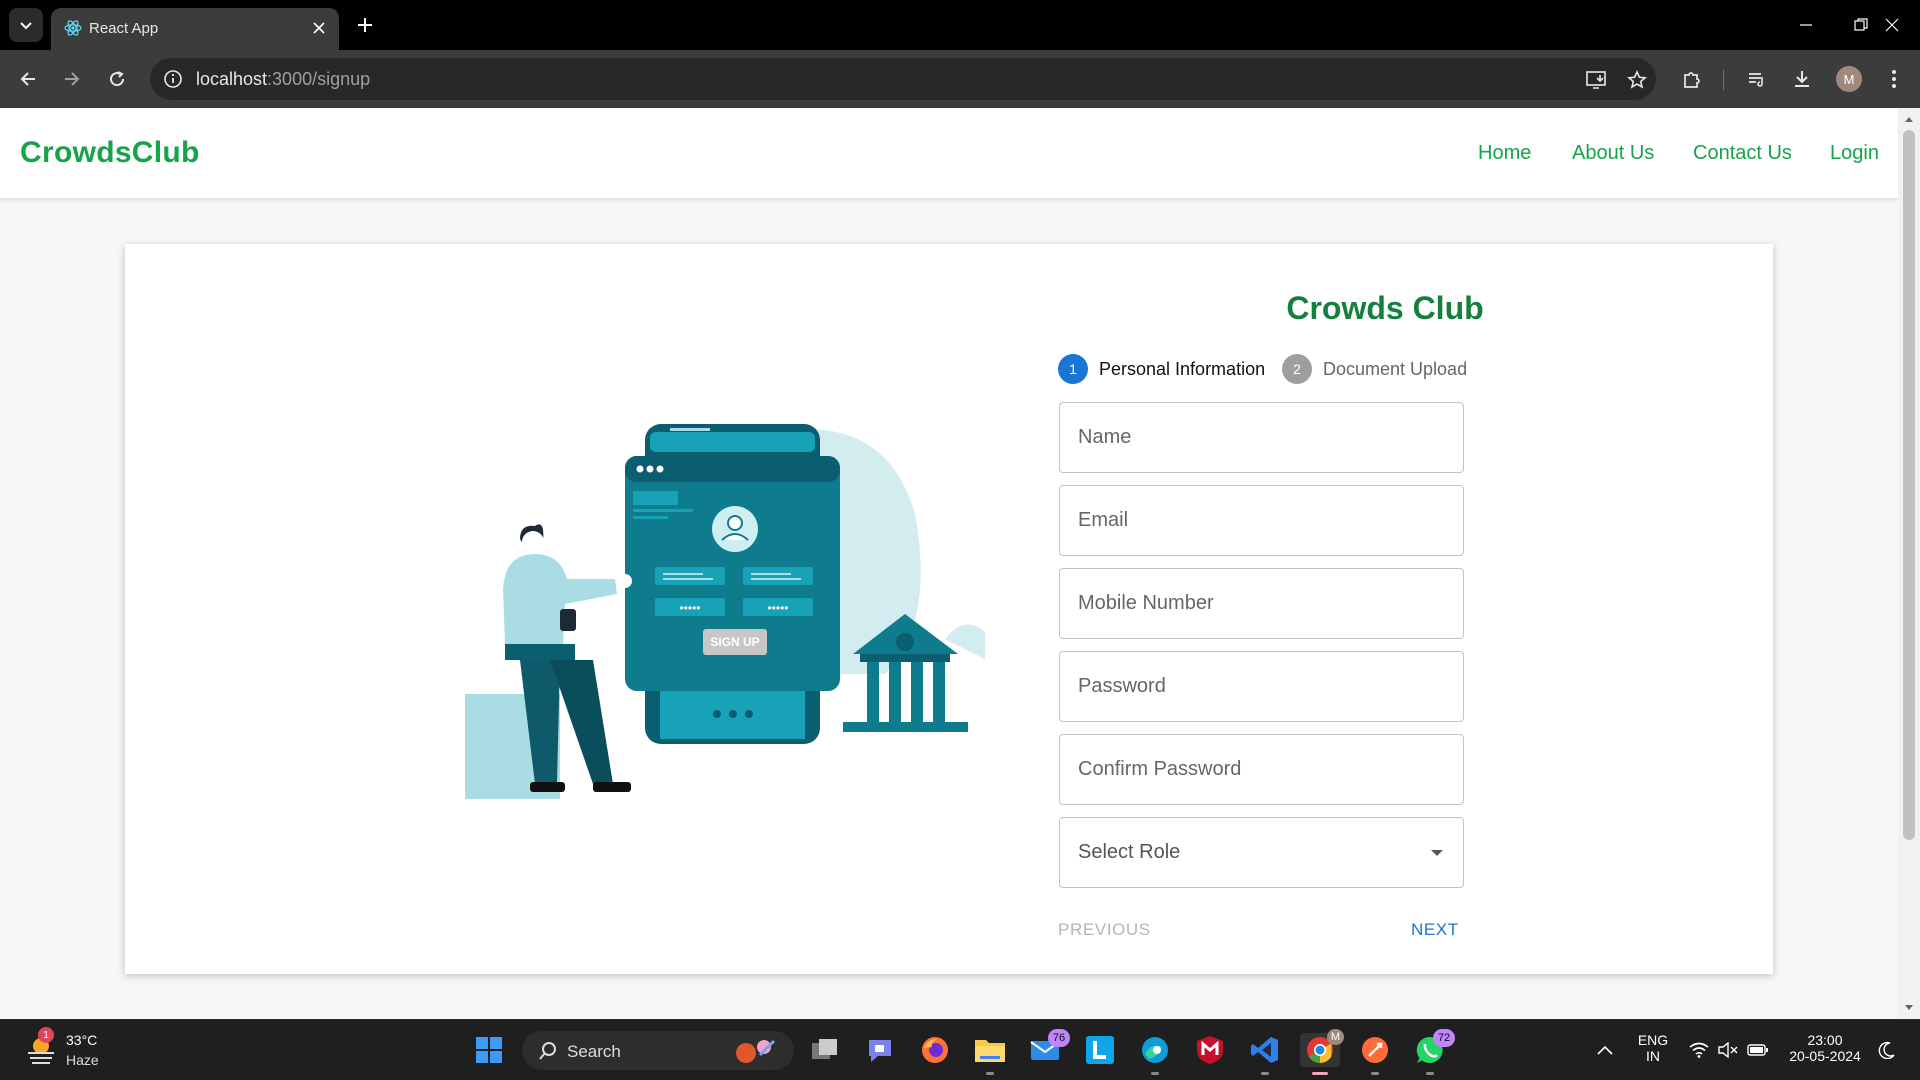  Describe the element at coordinates (1434, 1052) in the screenshot. I see `whatsapp-button: 72` at that location.